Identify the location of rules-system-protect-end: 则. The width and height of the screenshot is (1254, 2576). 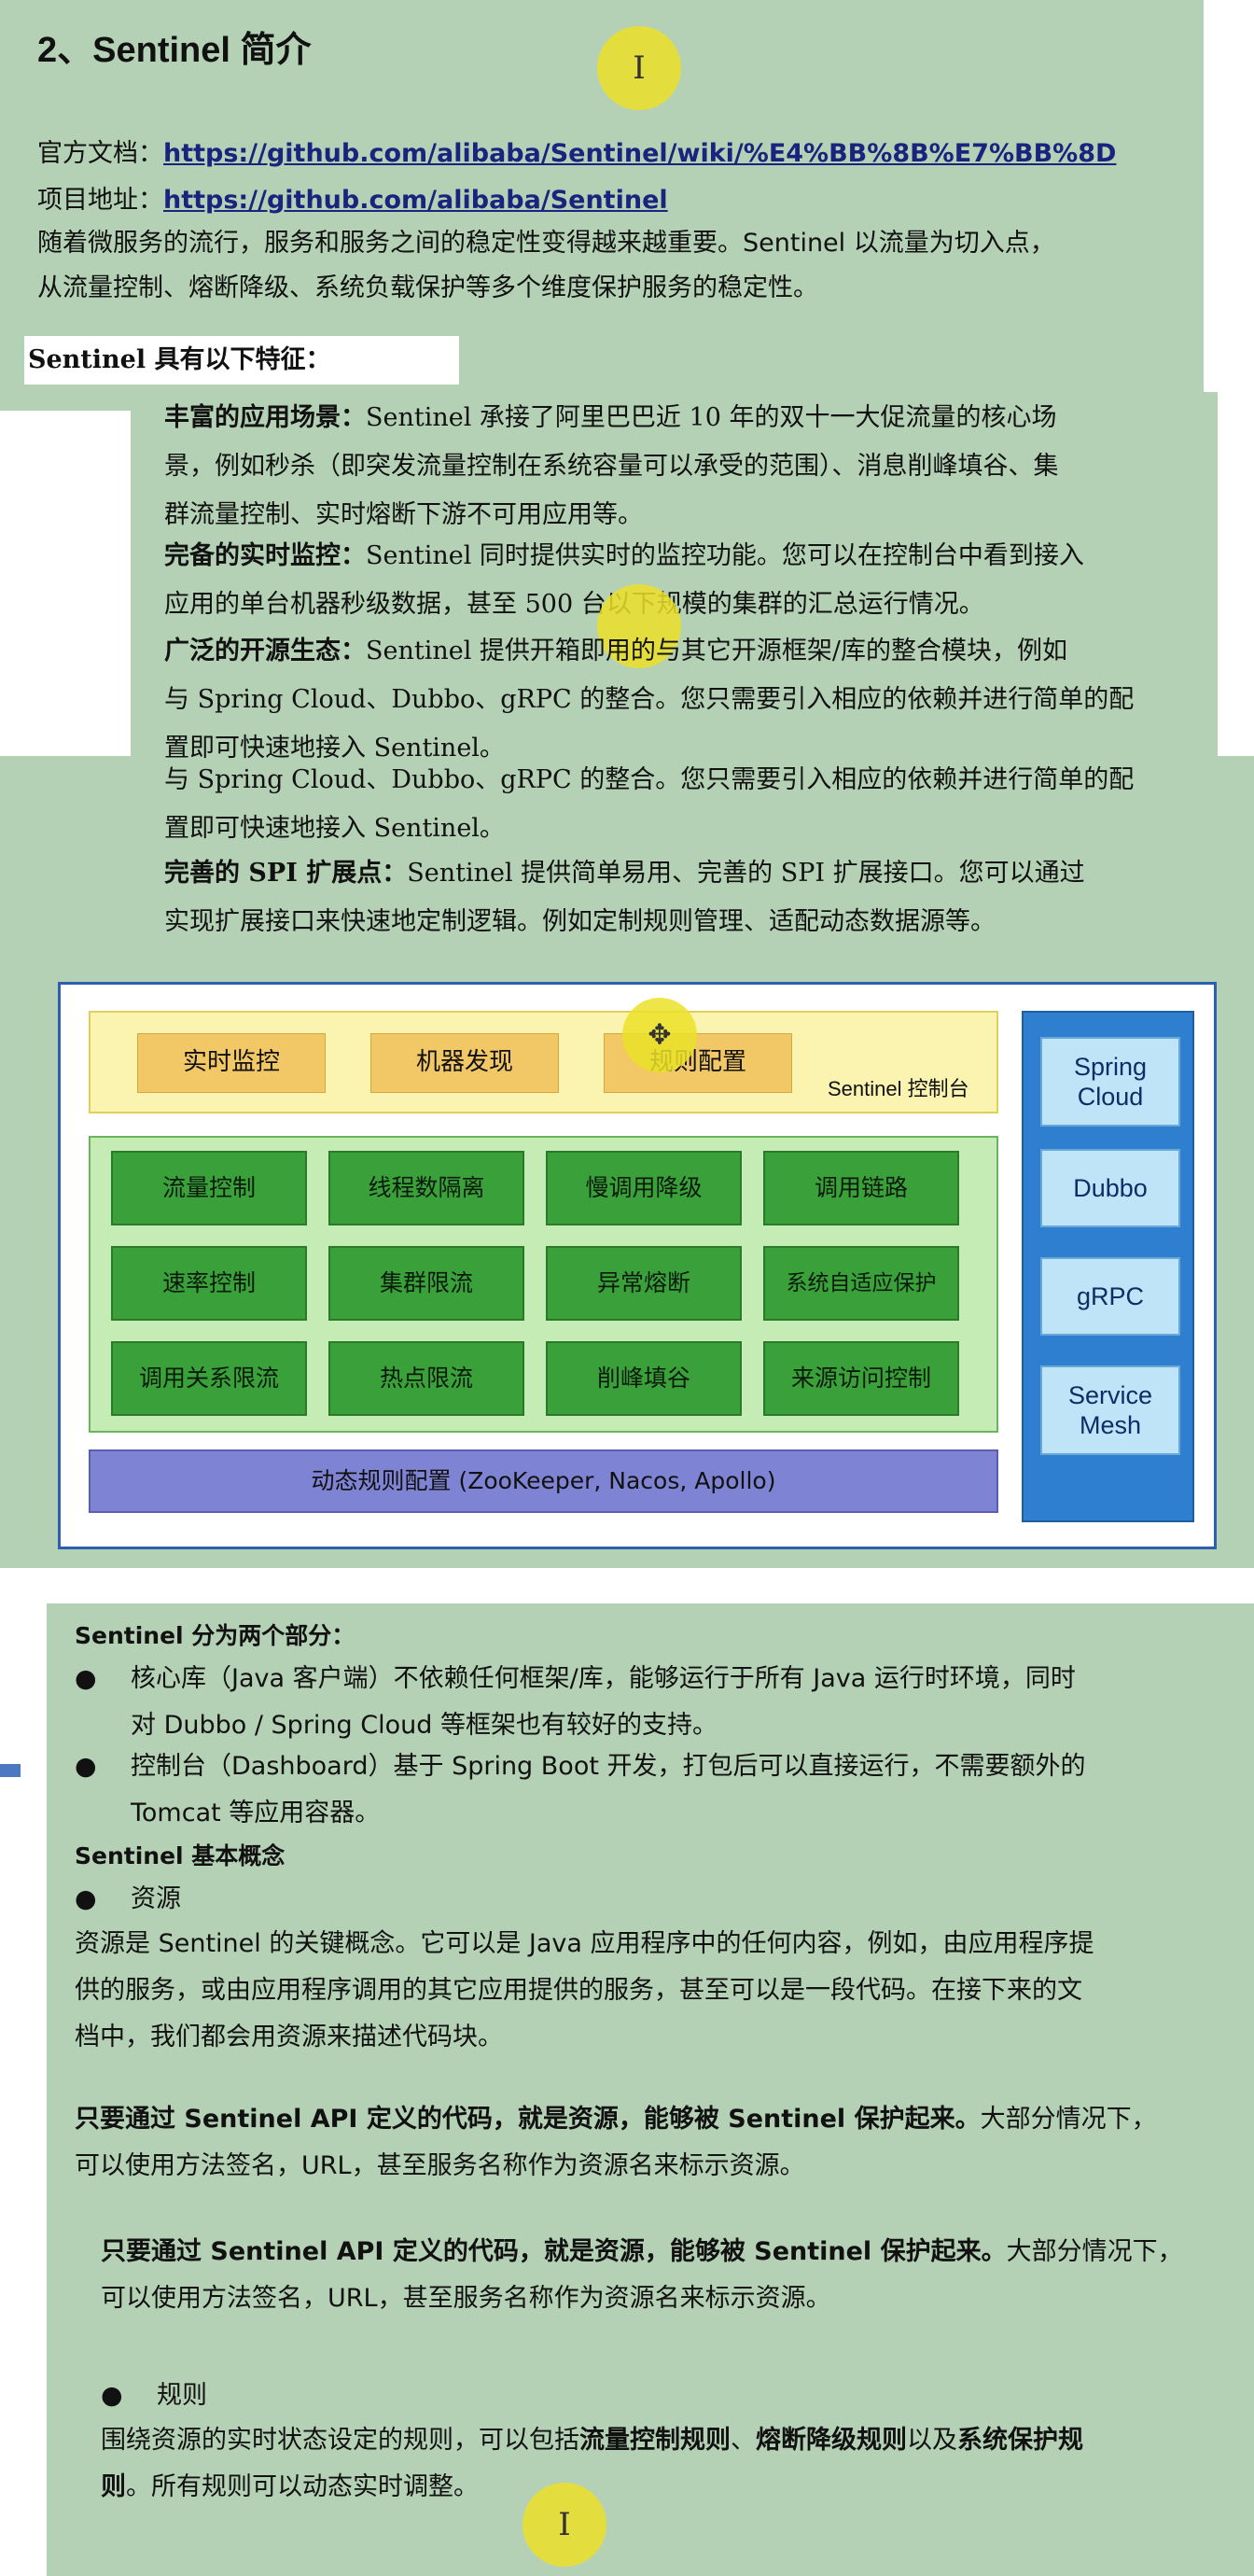
(113, 2486).